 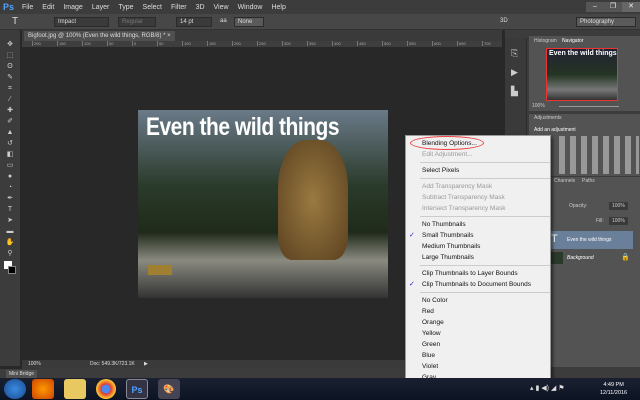 I want to click on actions-play-icon: ▶, so click(x=518, y=72).